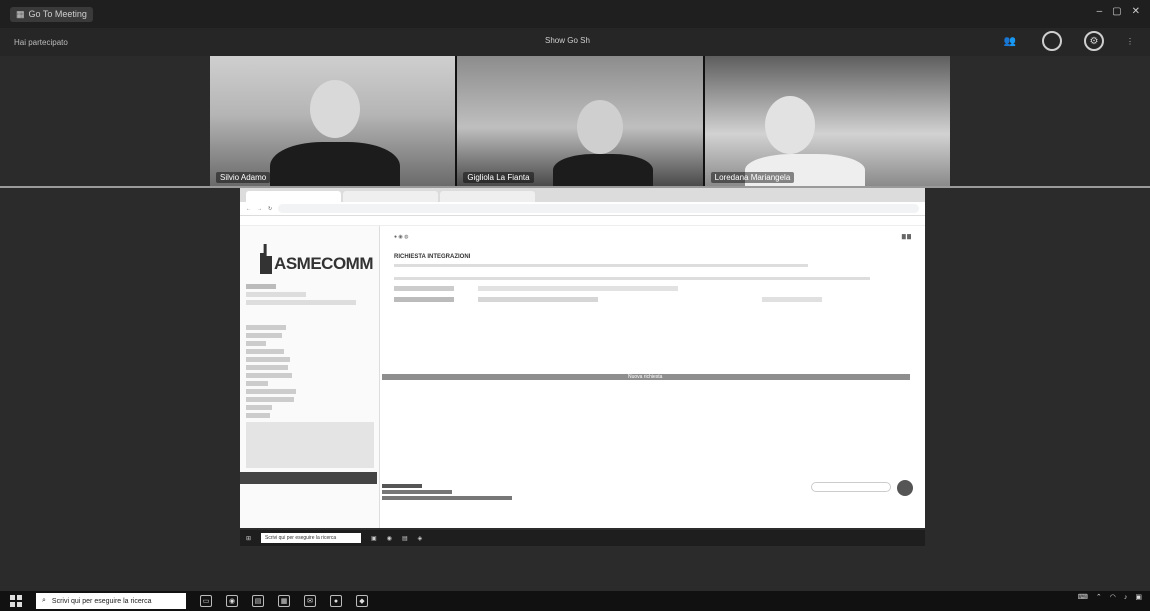 This screenshot has width=1150, height=611. I want to click on participant-tile: Silvio Adamo, so click(334, 121).